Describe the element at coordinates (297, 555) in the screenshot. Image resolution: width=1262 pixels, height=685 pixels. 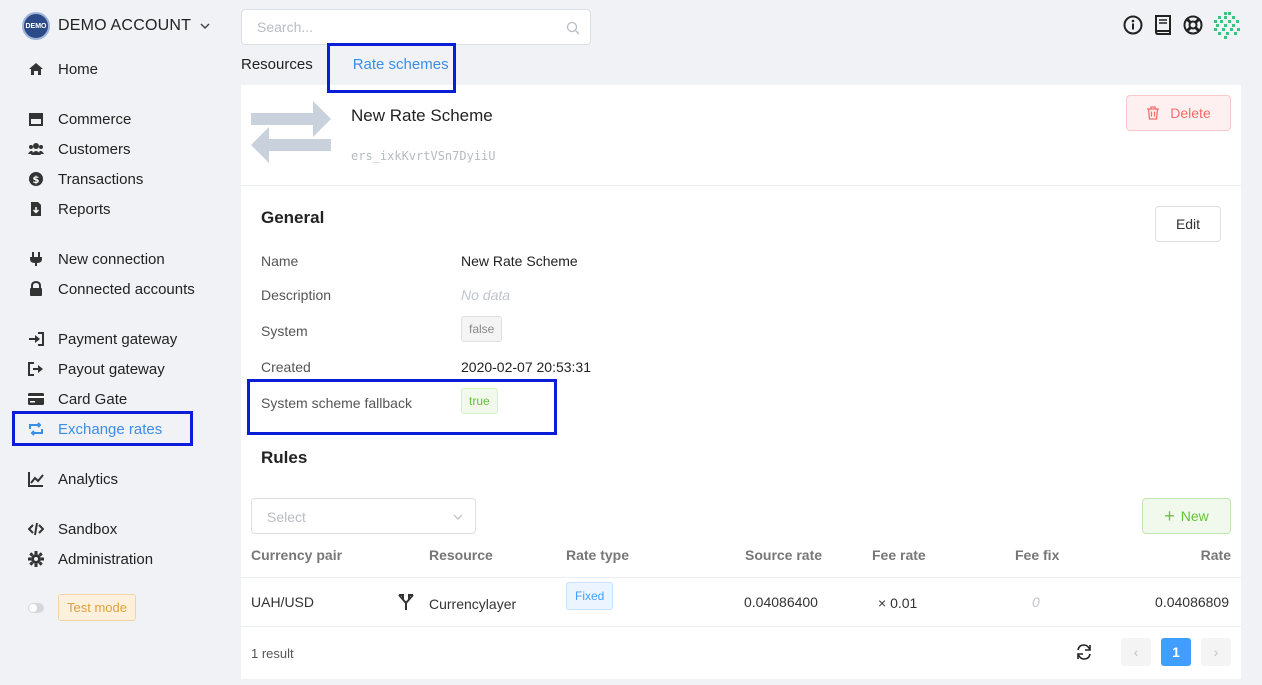
I see `col-currency-pair: Currency pair` at that location.